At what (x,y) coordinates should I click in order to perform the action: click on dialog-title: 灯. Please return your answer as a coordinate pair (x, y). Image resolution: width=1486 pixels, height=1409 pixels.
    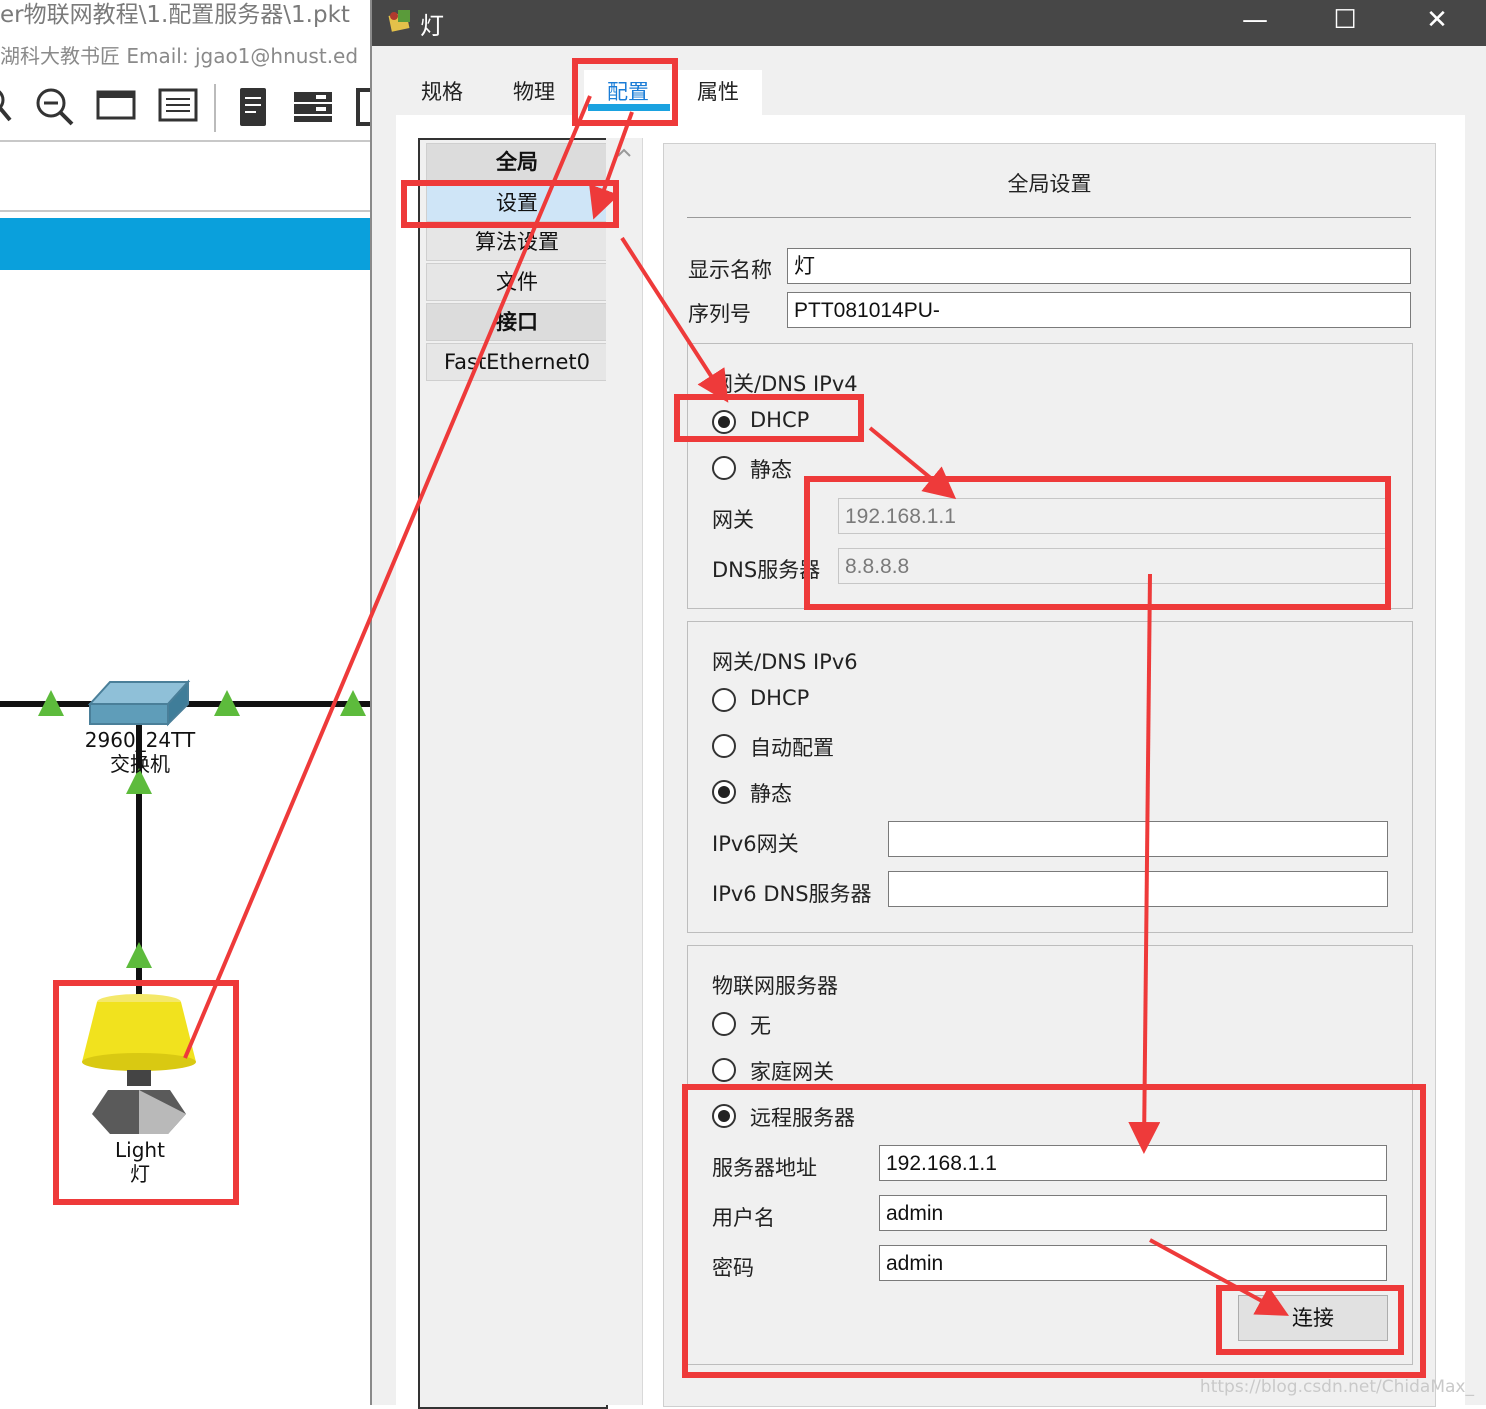
    Looking at the image, I should click on (432, 26).